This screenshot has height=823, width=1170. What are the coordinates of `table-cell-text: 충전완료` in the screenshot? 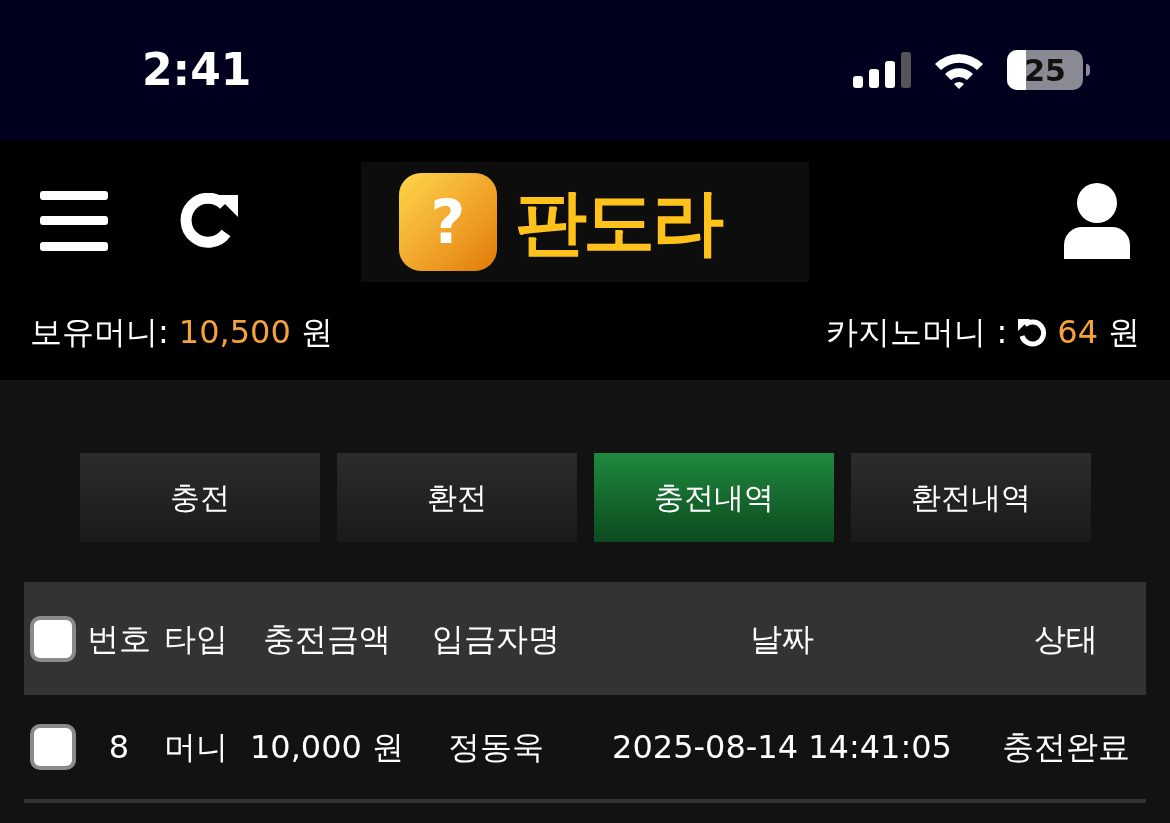 It's located at (1066, 747).